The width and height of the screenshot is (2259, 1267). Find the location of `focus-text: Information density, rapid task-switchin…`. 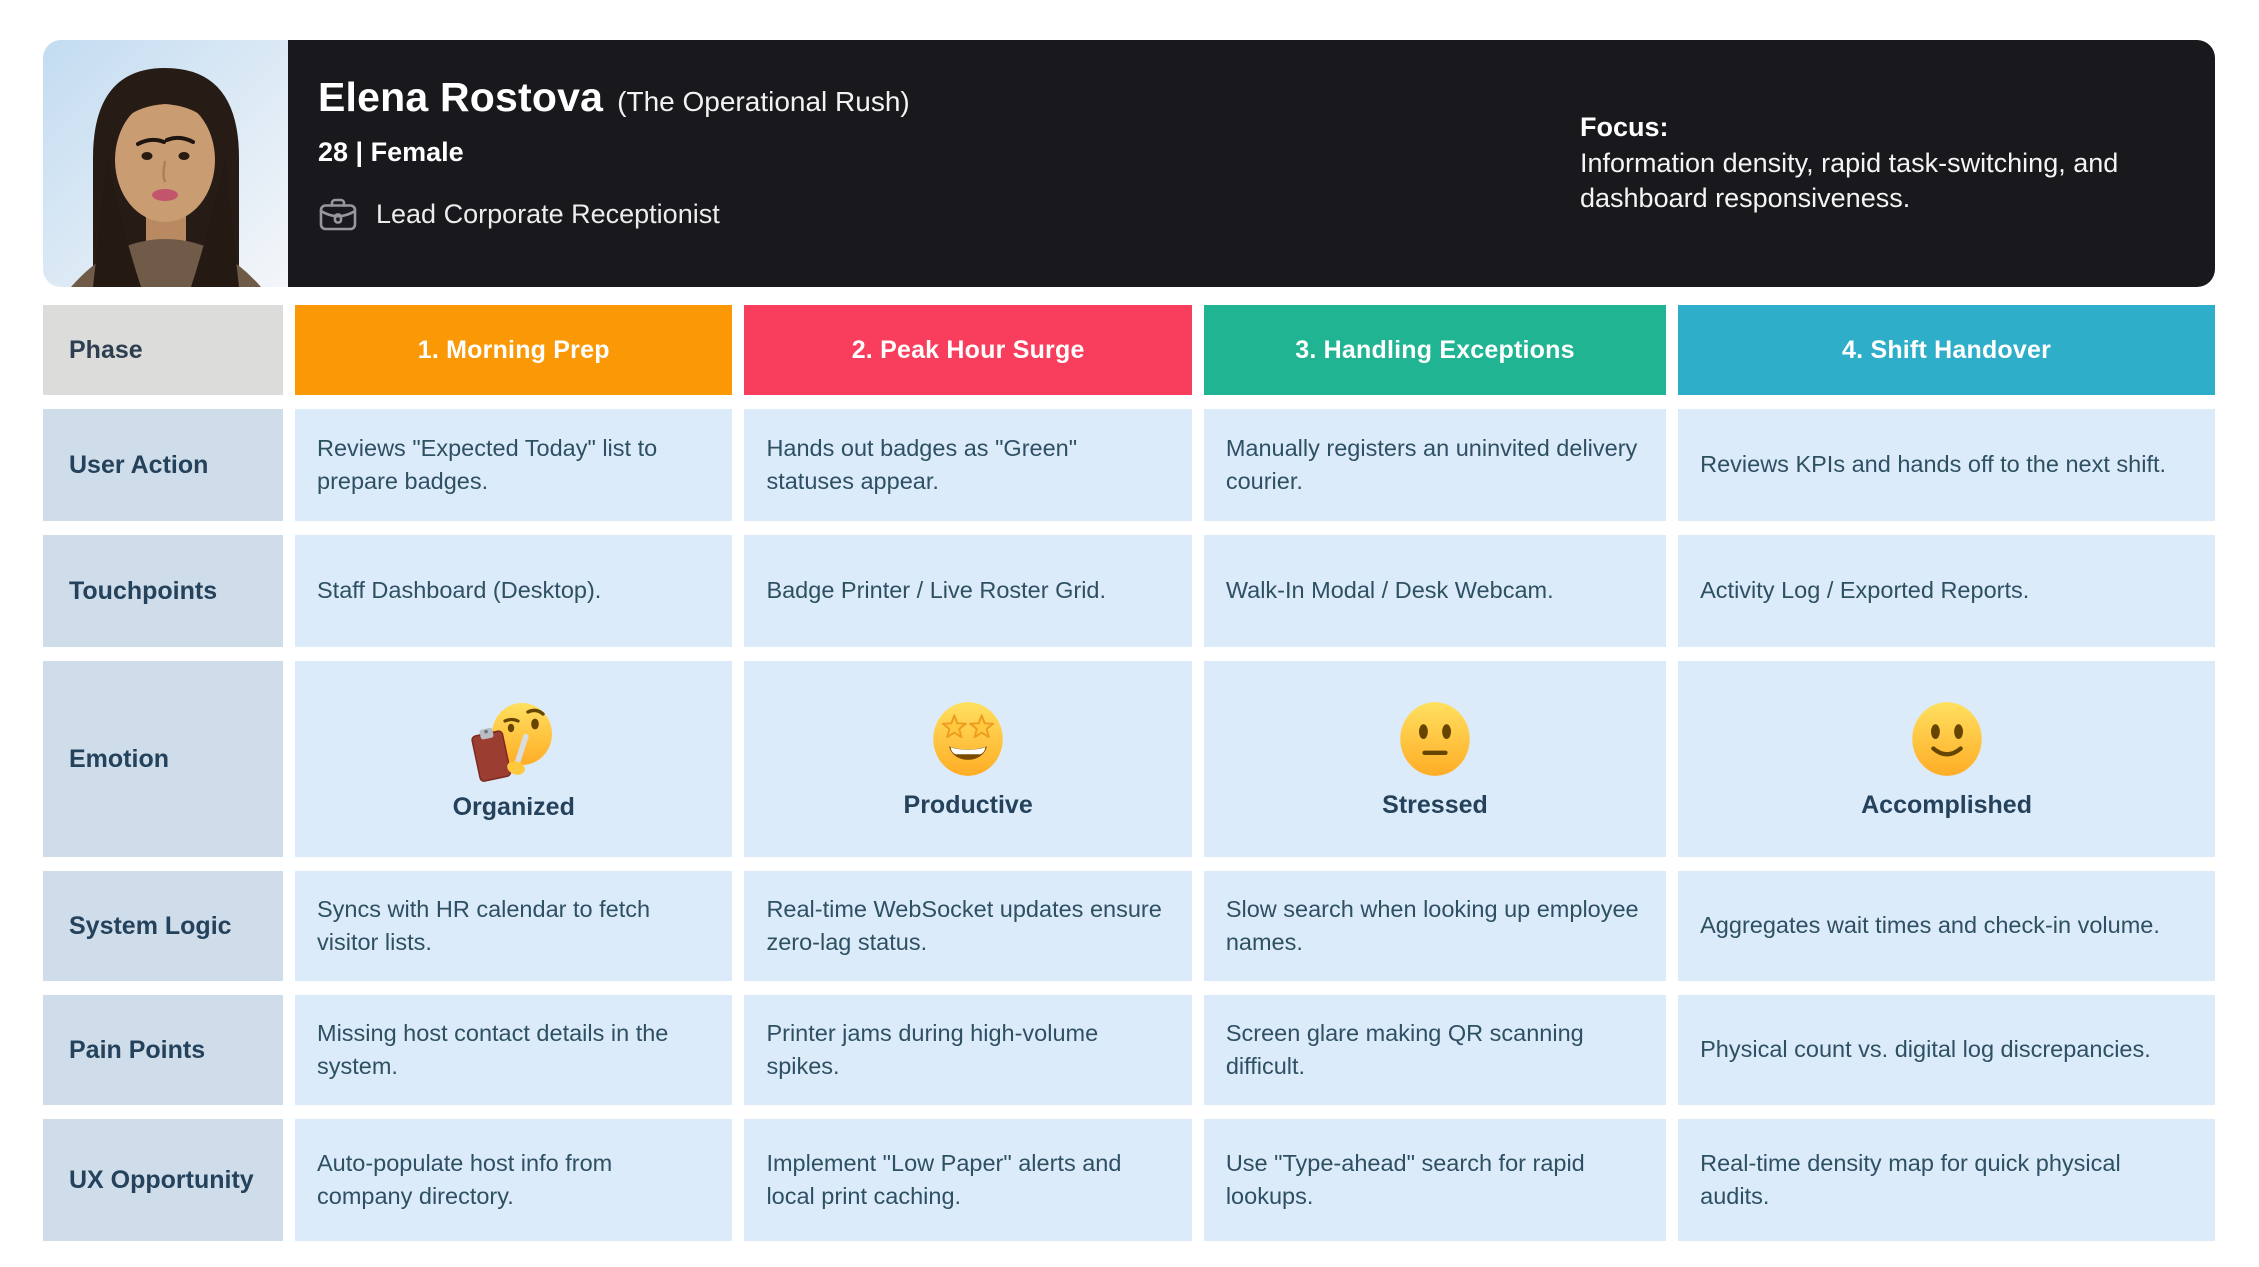

focus-text: Information density, rapid task-switchin… is located at coordinates (1849, 180).